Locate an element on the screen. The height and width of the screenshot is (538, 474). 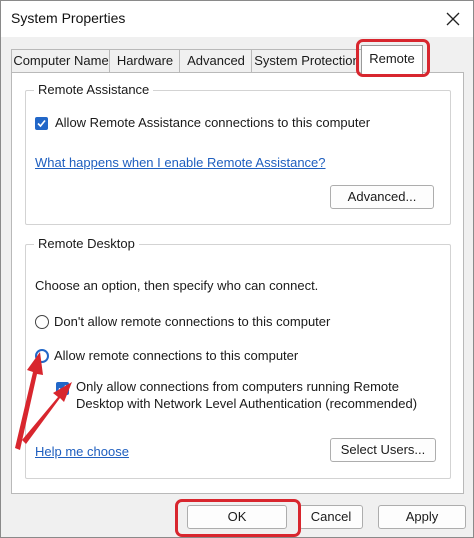
close-icon is located at coordinates (453, 19).